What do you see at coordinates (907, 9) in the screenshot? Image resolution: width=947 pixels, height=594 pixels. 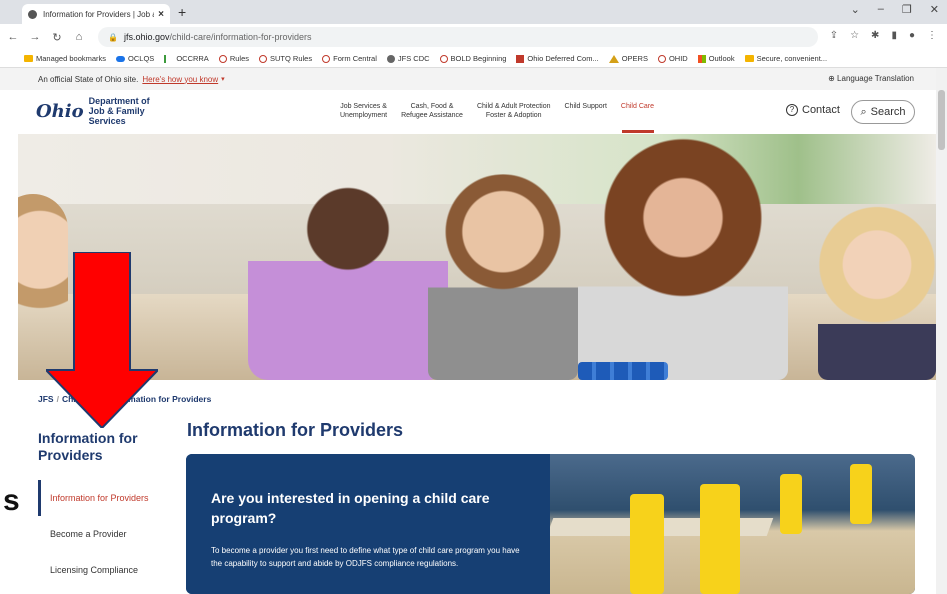 I see `restore-icon: ❐` at bounding box center [907, 9].